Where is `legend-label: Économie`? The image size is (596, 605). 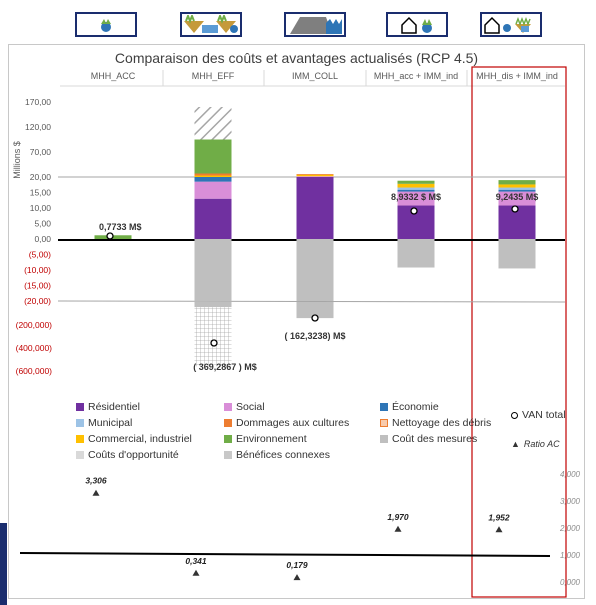
legend-label: Économie is located at coordinates (415, 407).